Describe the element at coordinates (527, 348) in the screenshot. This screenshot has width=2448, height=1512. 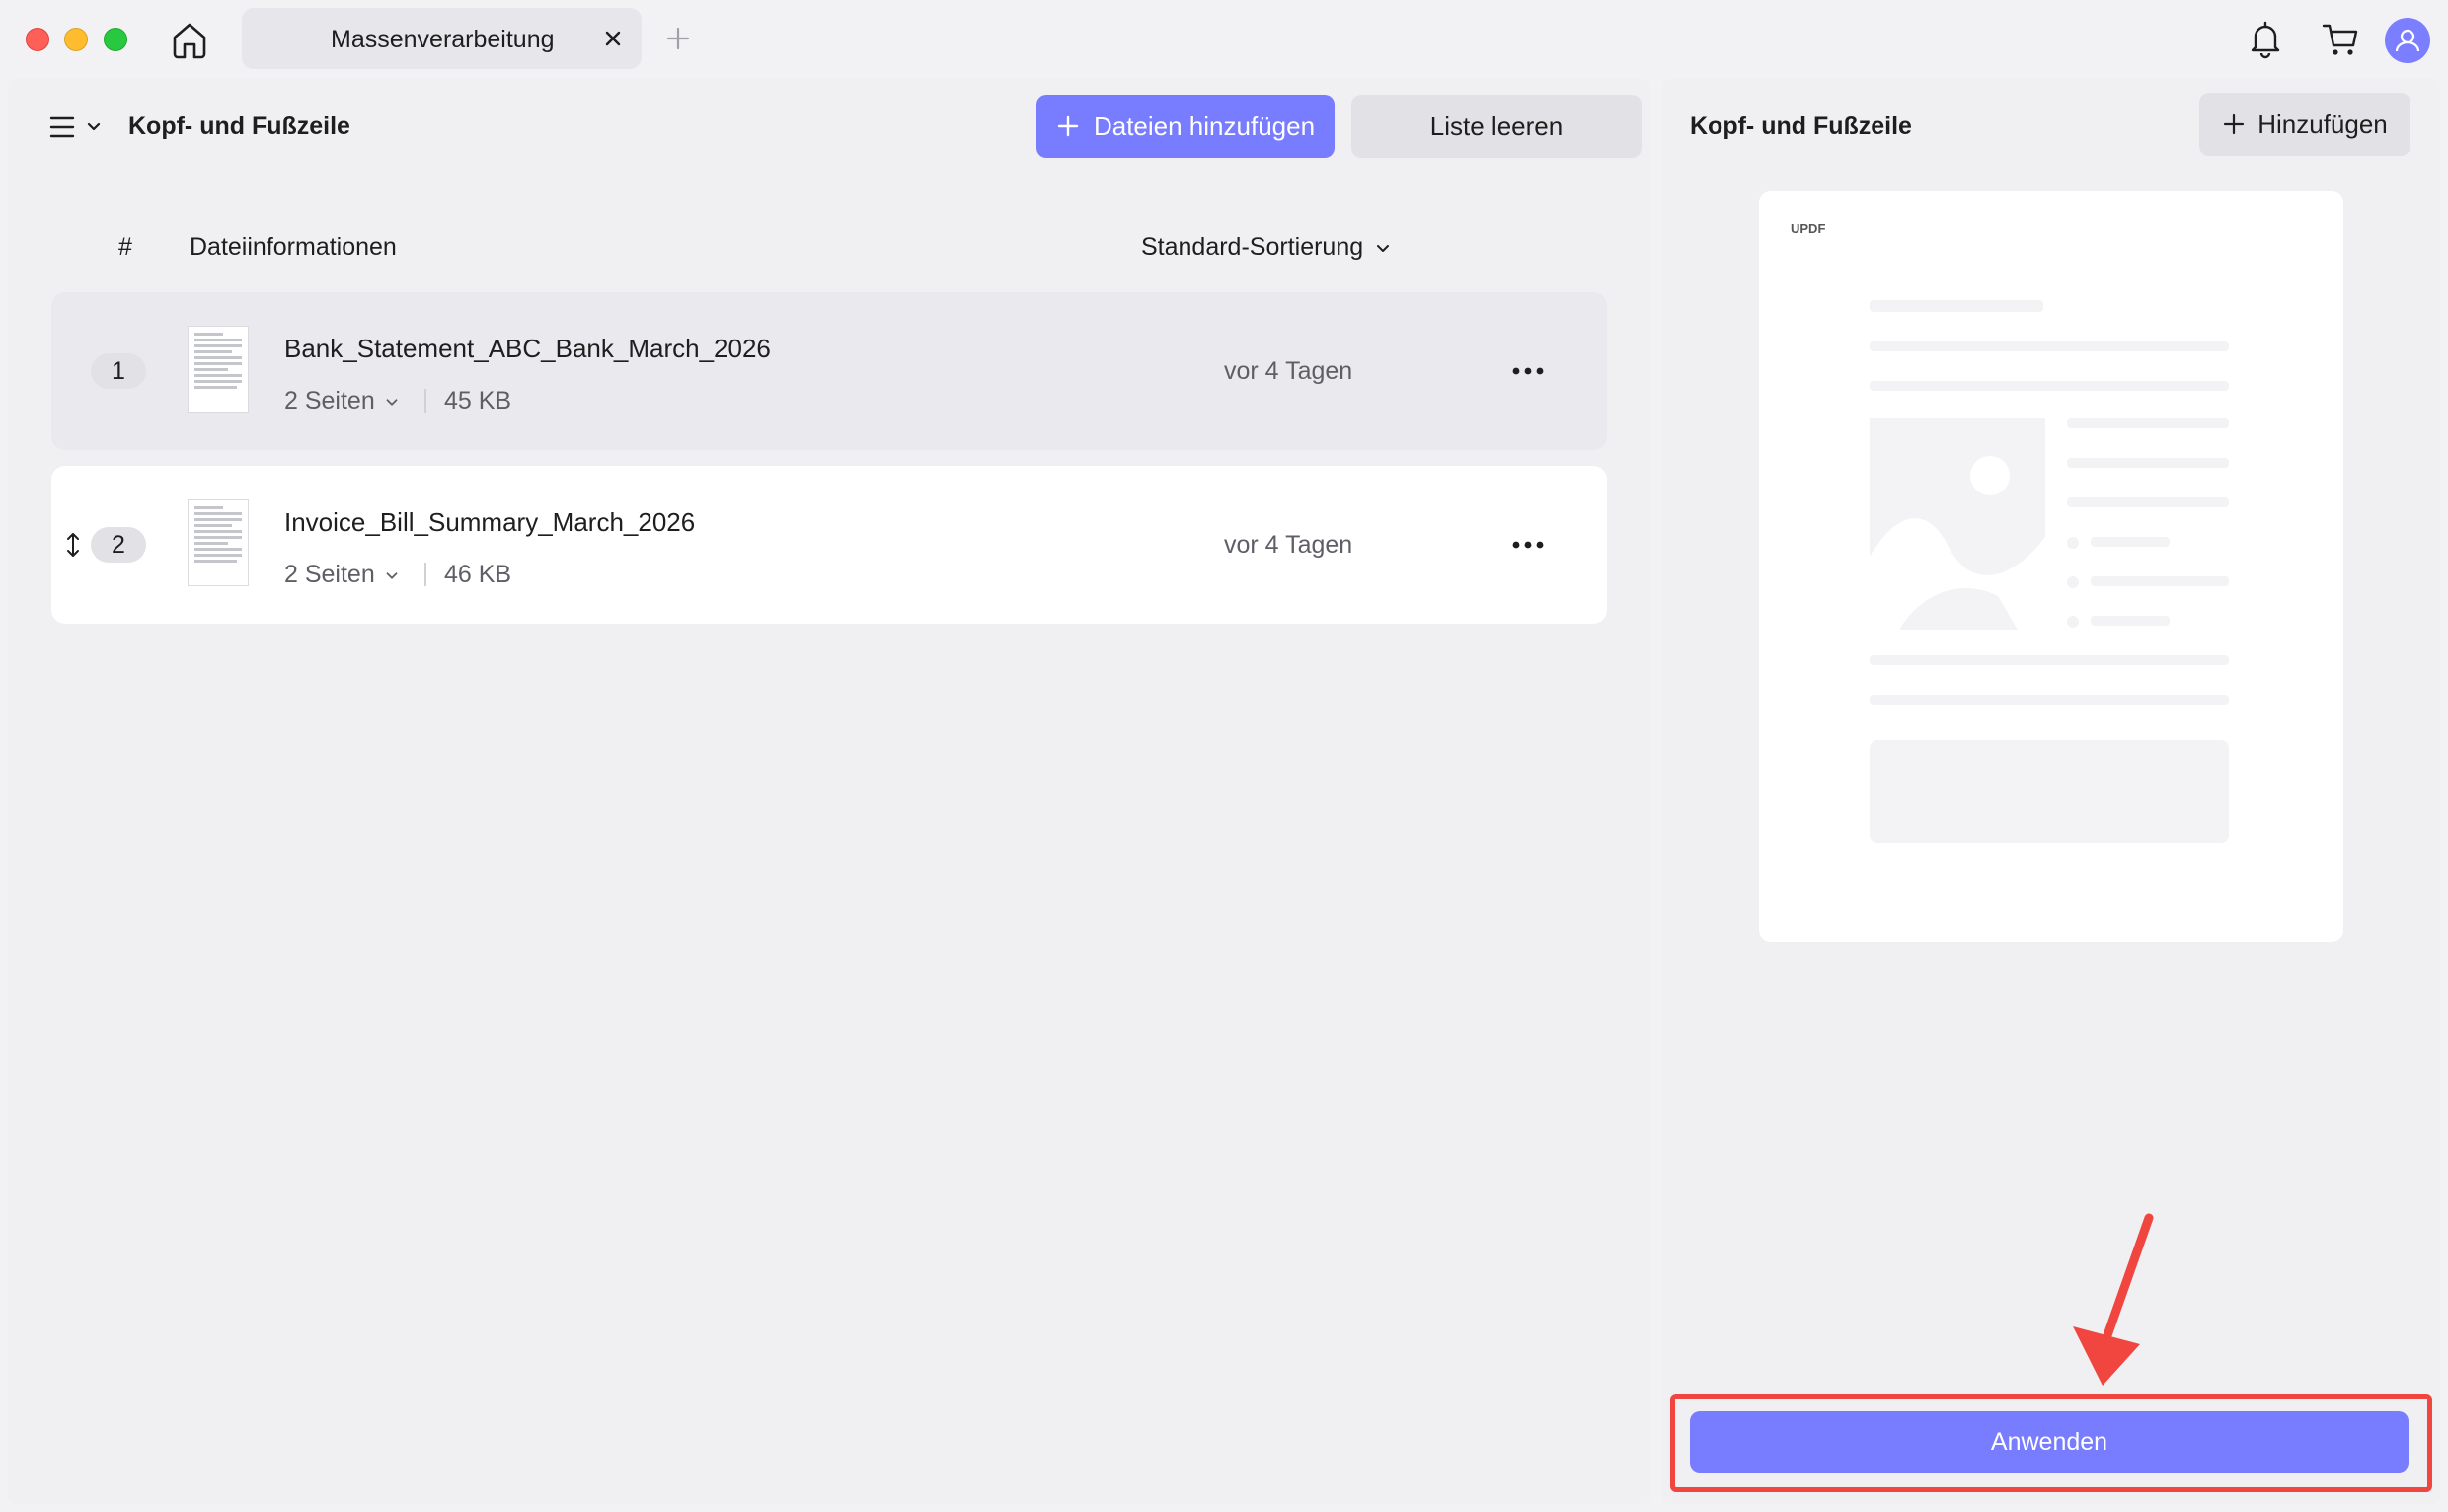
I see `file-name: Bank_Statement_ABC_Bank_March_2026` at that location.